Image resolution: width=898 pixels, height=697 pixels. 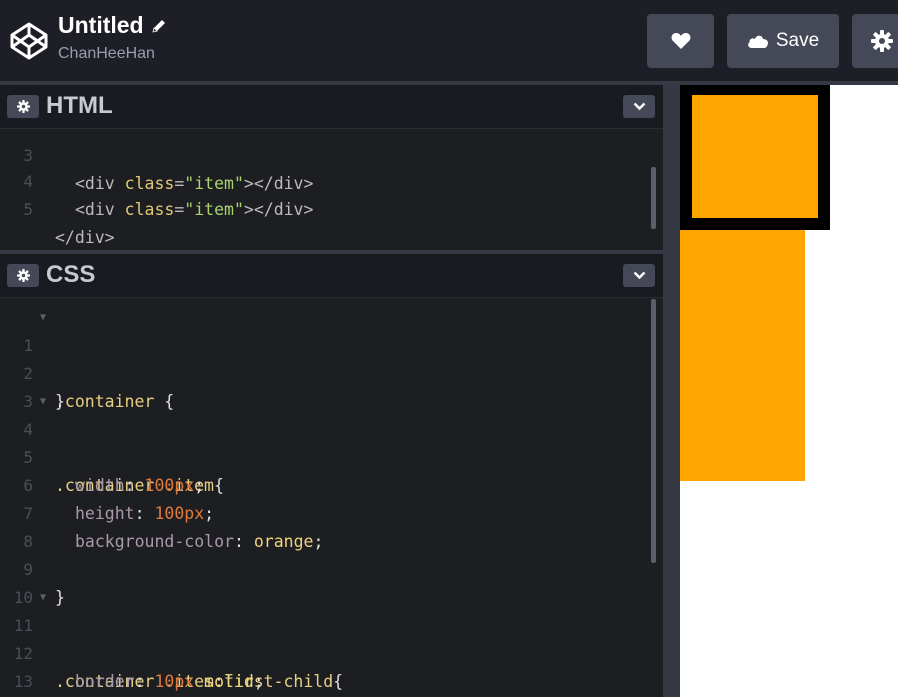 I want to click on code-line: 5 width: 100px;, so click(x=325, y=455).